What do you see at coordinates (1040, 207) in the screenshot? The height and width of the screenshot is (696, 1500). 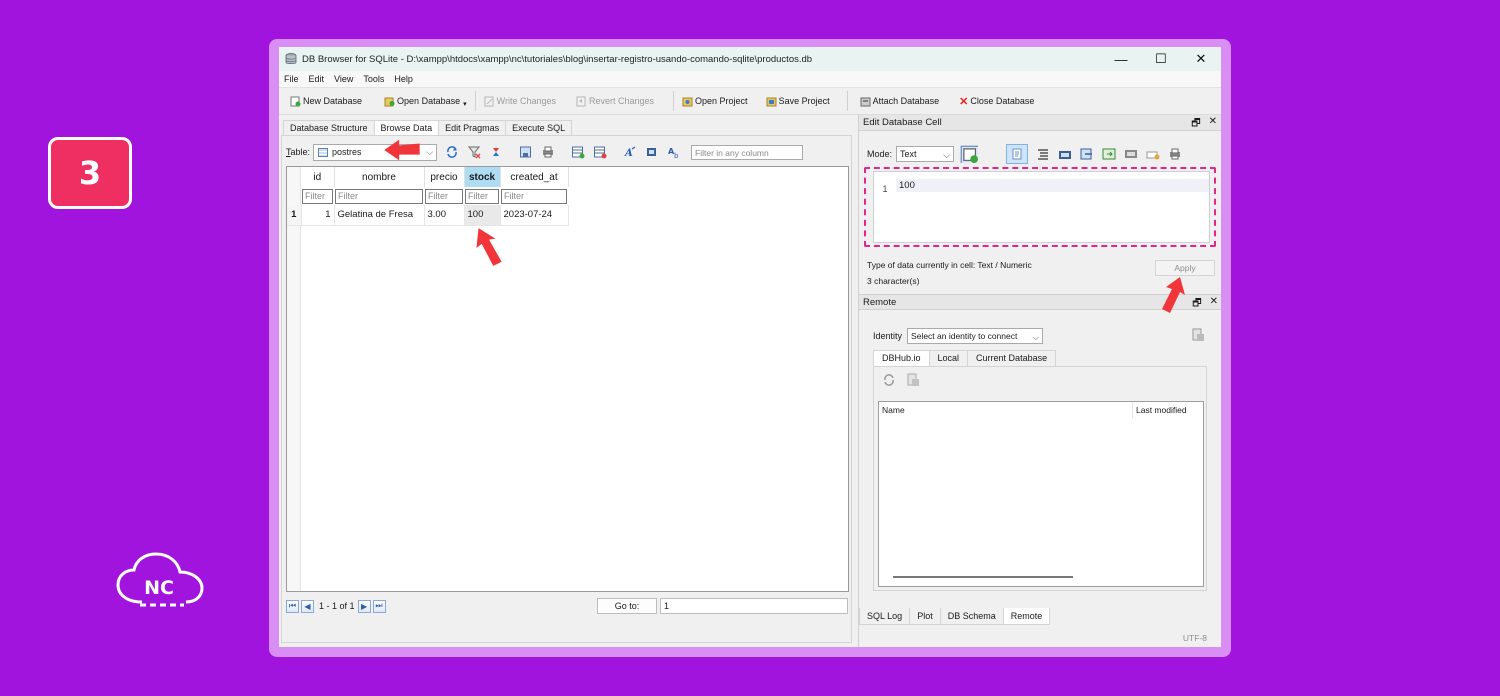 I see `highlight-box` at bounding box center [1040, 207].